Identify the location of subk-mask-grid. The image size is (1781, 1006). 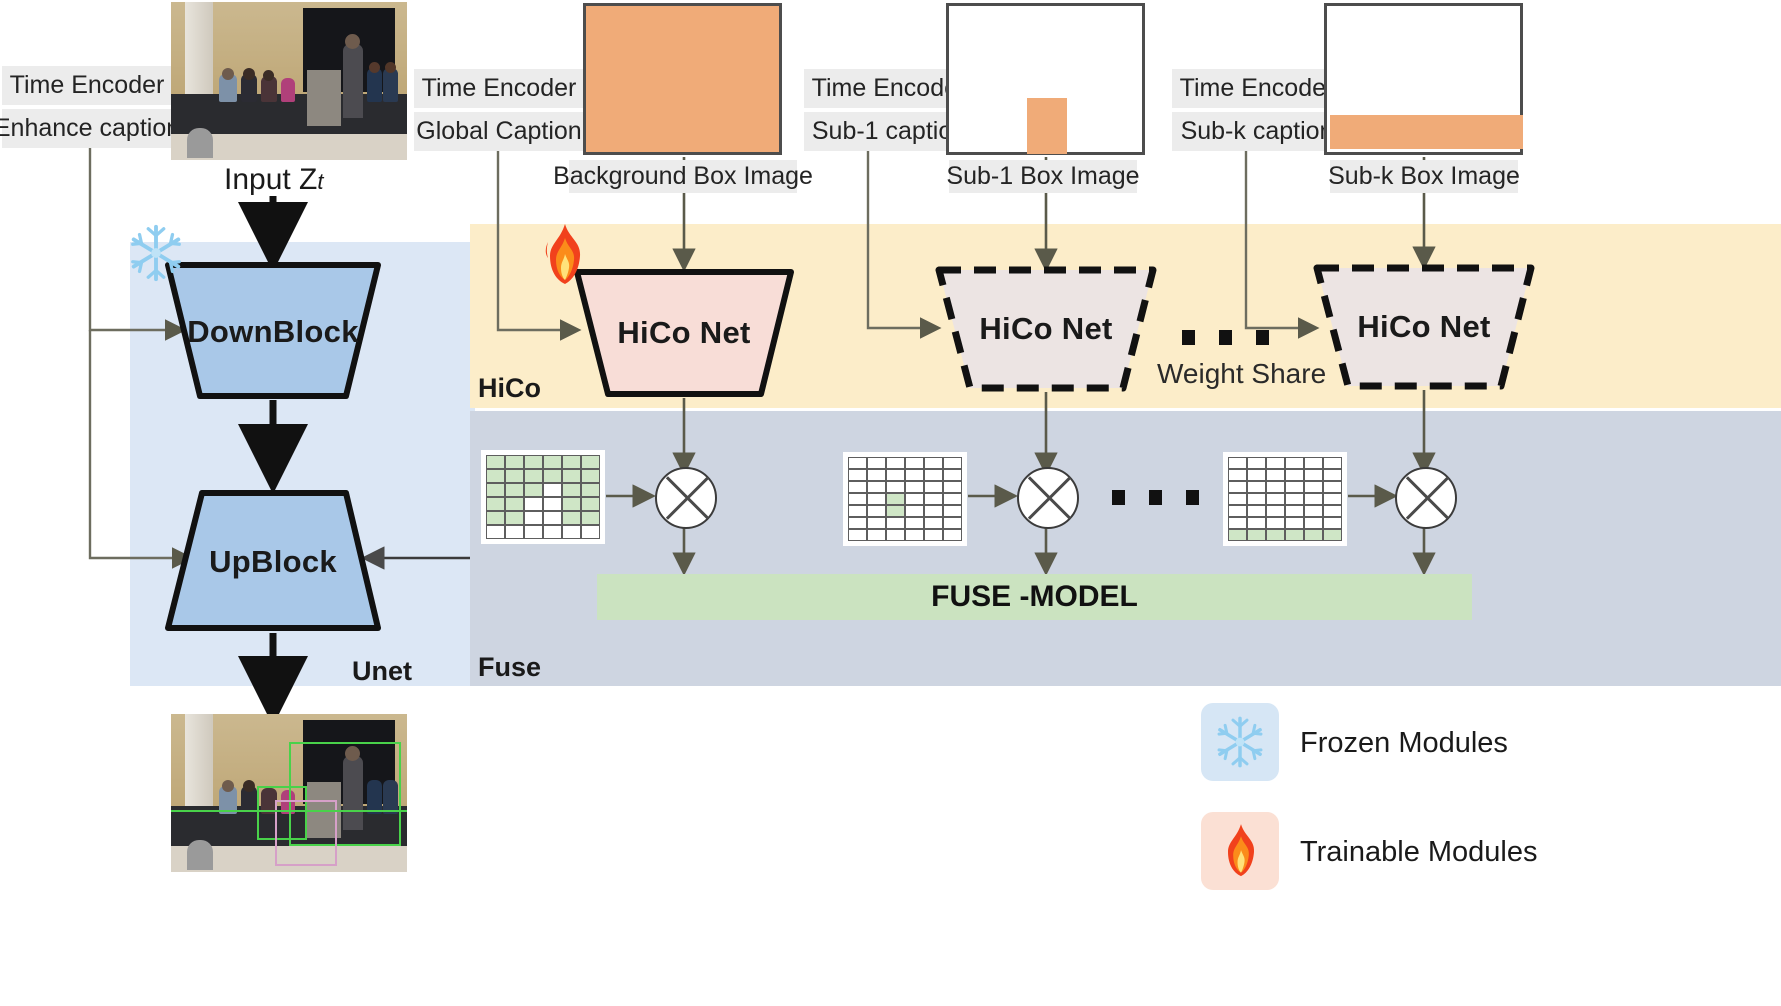
(1285, 499).